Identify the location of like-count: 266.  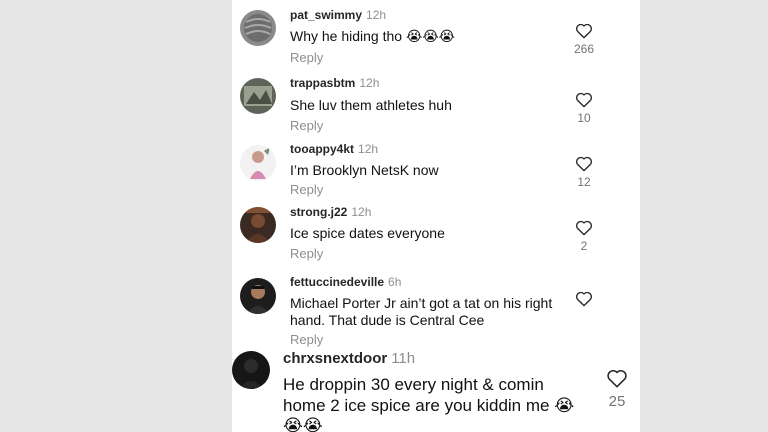
(584, 49).